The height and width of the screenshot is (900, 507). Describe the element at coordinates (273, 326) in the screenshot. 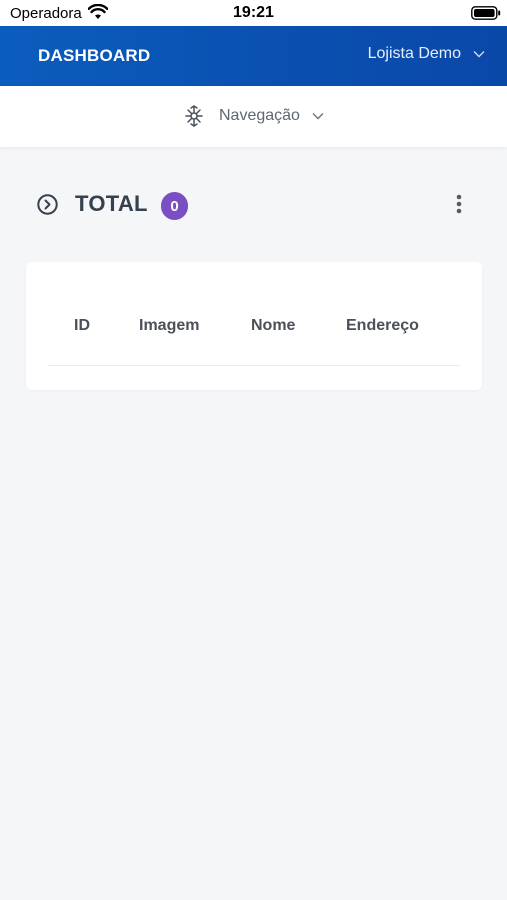

I see `column-header-nome: Nome` at that location.